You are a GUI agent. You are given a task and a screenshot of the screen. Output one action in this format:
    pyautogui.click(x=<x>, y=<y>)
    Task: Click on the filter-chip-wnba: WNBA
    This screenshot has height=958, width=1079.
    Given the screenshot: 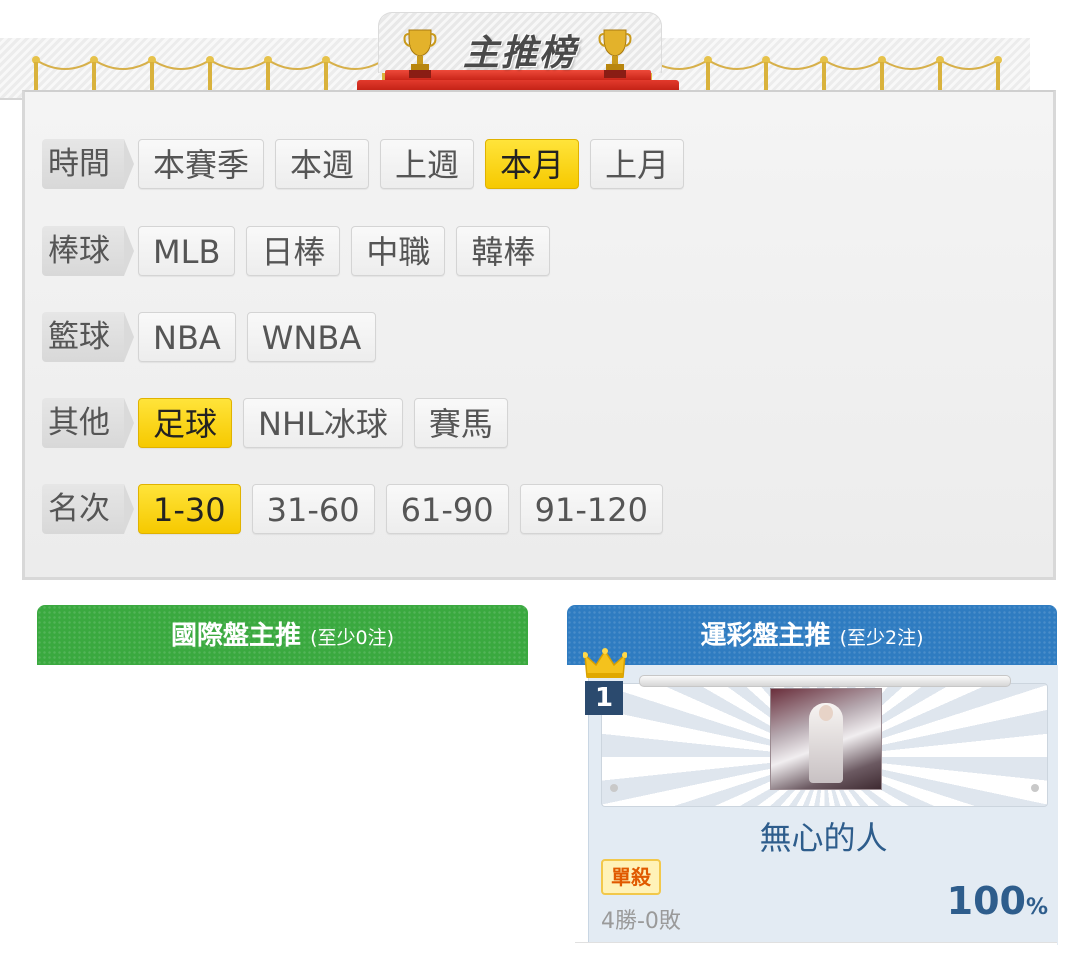 What is the action you would take?
    pyautogui.click(x=311, y=337)
    